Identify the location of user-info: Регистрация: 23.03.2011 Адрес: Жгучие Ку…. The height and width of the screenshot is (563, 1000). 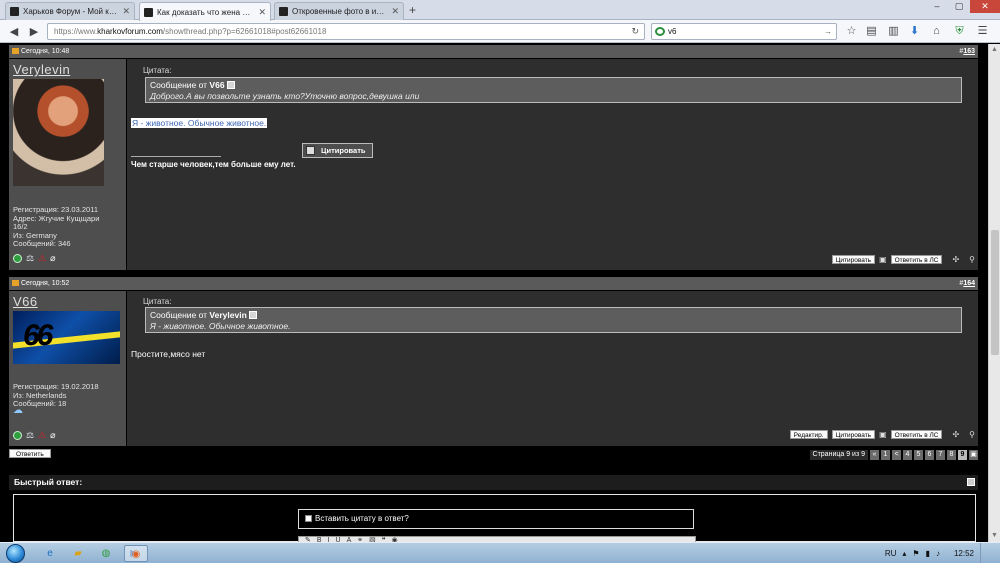
(56, 226).